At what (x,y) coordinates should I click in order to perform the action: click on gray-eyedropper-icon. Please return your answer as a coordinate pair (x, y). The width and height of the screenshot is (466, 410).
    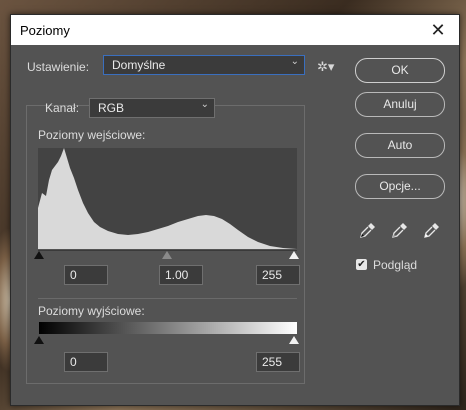
    Looking at the image, I should click on (400, 230).